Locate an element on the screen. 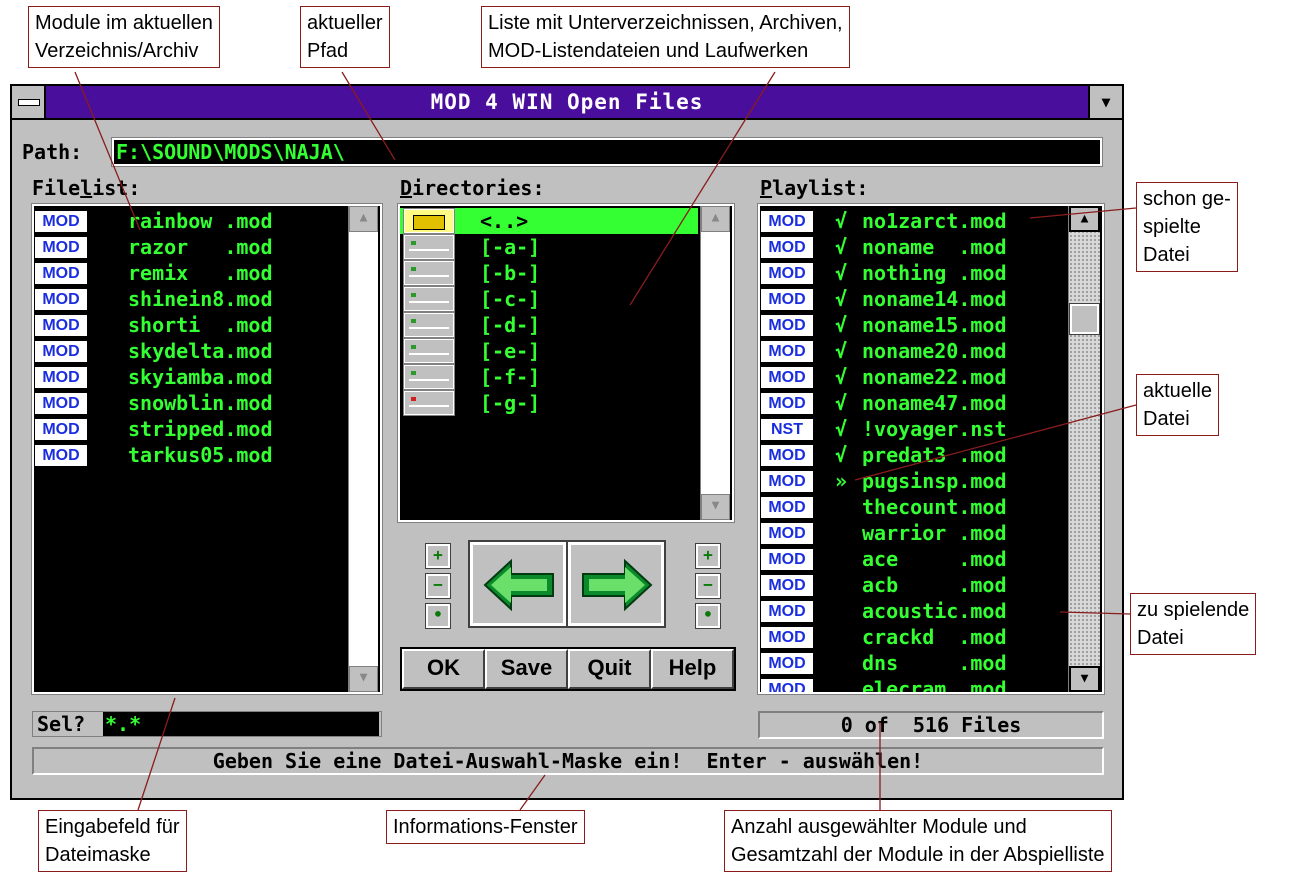  playlist-item: MOD dns .mod is located at coordinates (883, 663).